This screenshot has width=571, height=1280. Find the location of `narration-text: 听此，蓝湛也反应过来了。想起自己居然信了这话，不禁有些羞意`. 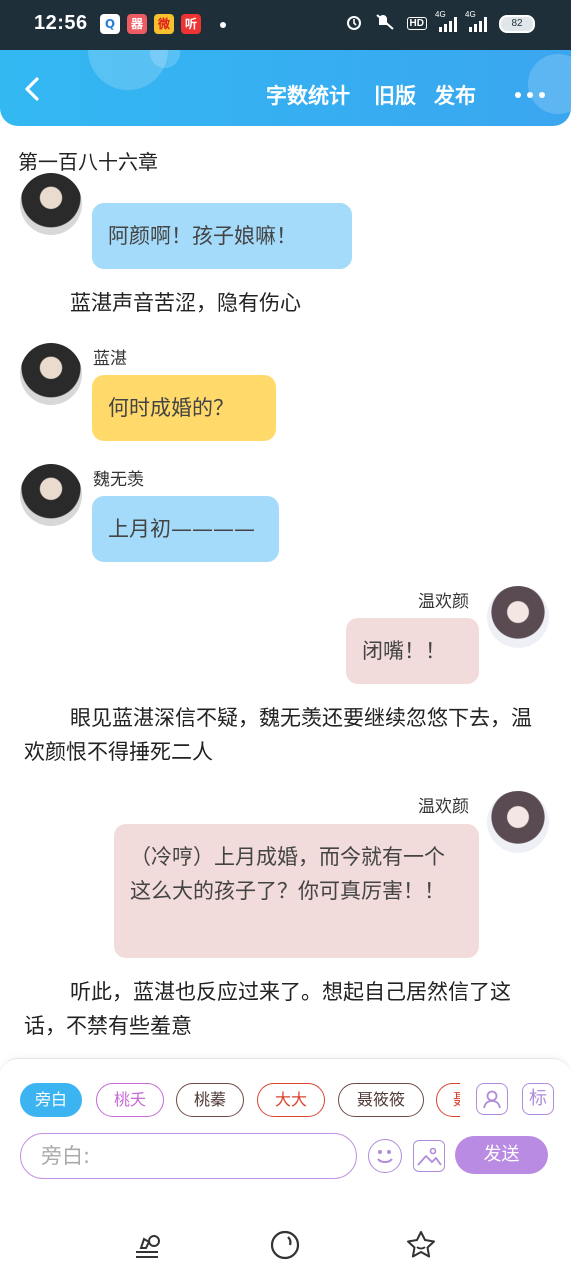

narration-text: 听此，蓝湛也反应过来了。想起自己居然信了这话，不禁有些羞意 is located at coordinates (267, 1009).